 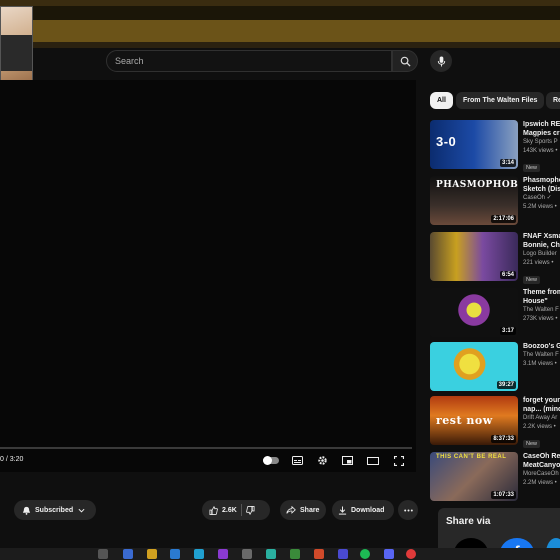 I want to click on video-title-line2: Bonnie, Chi, so click(x=541, y=245).